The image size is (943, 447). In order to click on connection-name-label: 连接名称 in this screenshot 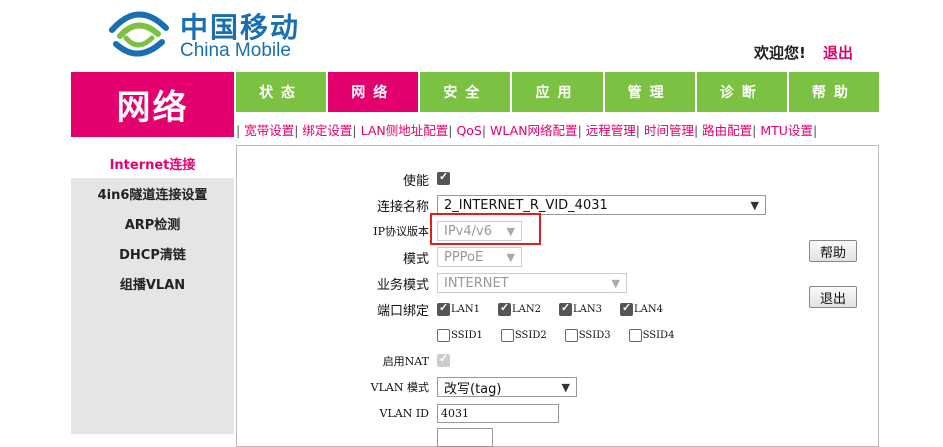, I will do `click(402, 207)`.